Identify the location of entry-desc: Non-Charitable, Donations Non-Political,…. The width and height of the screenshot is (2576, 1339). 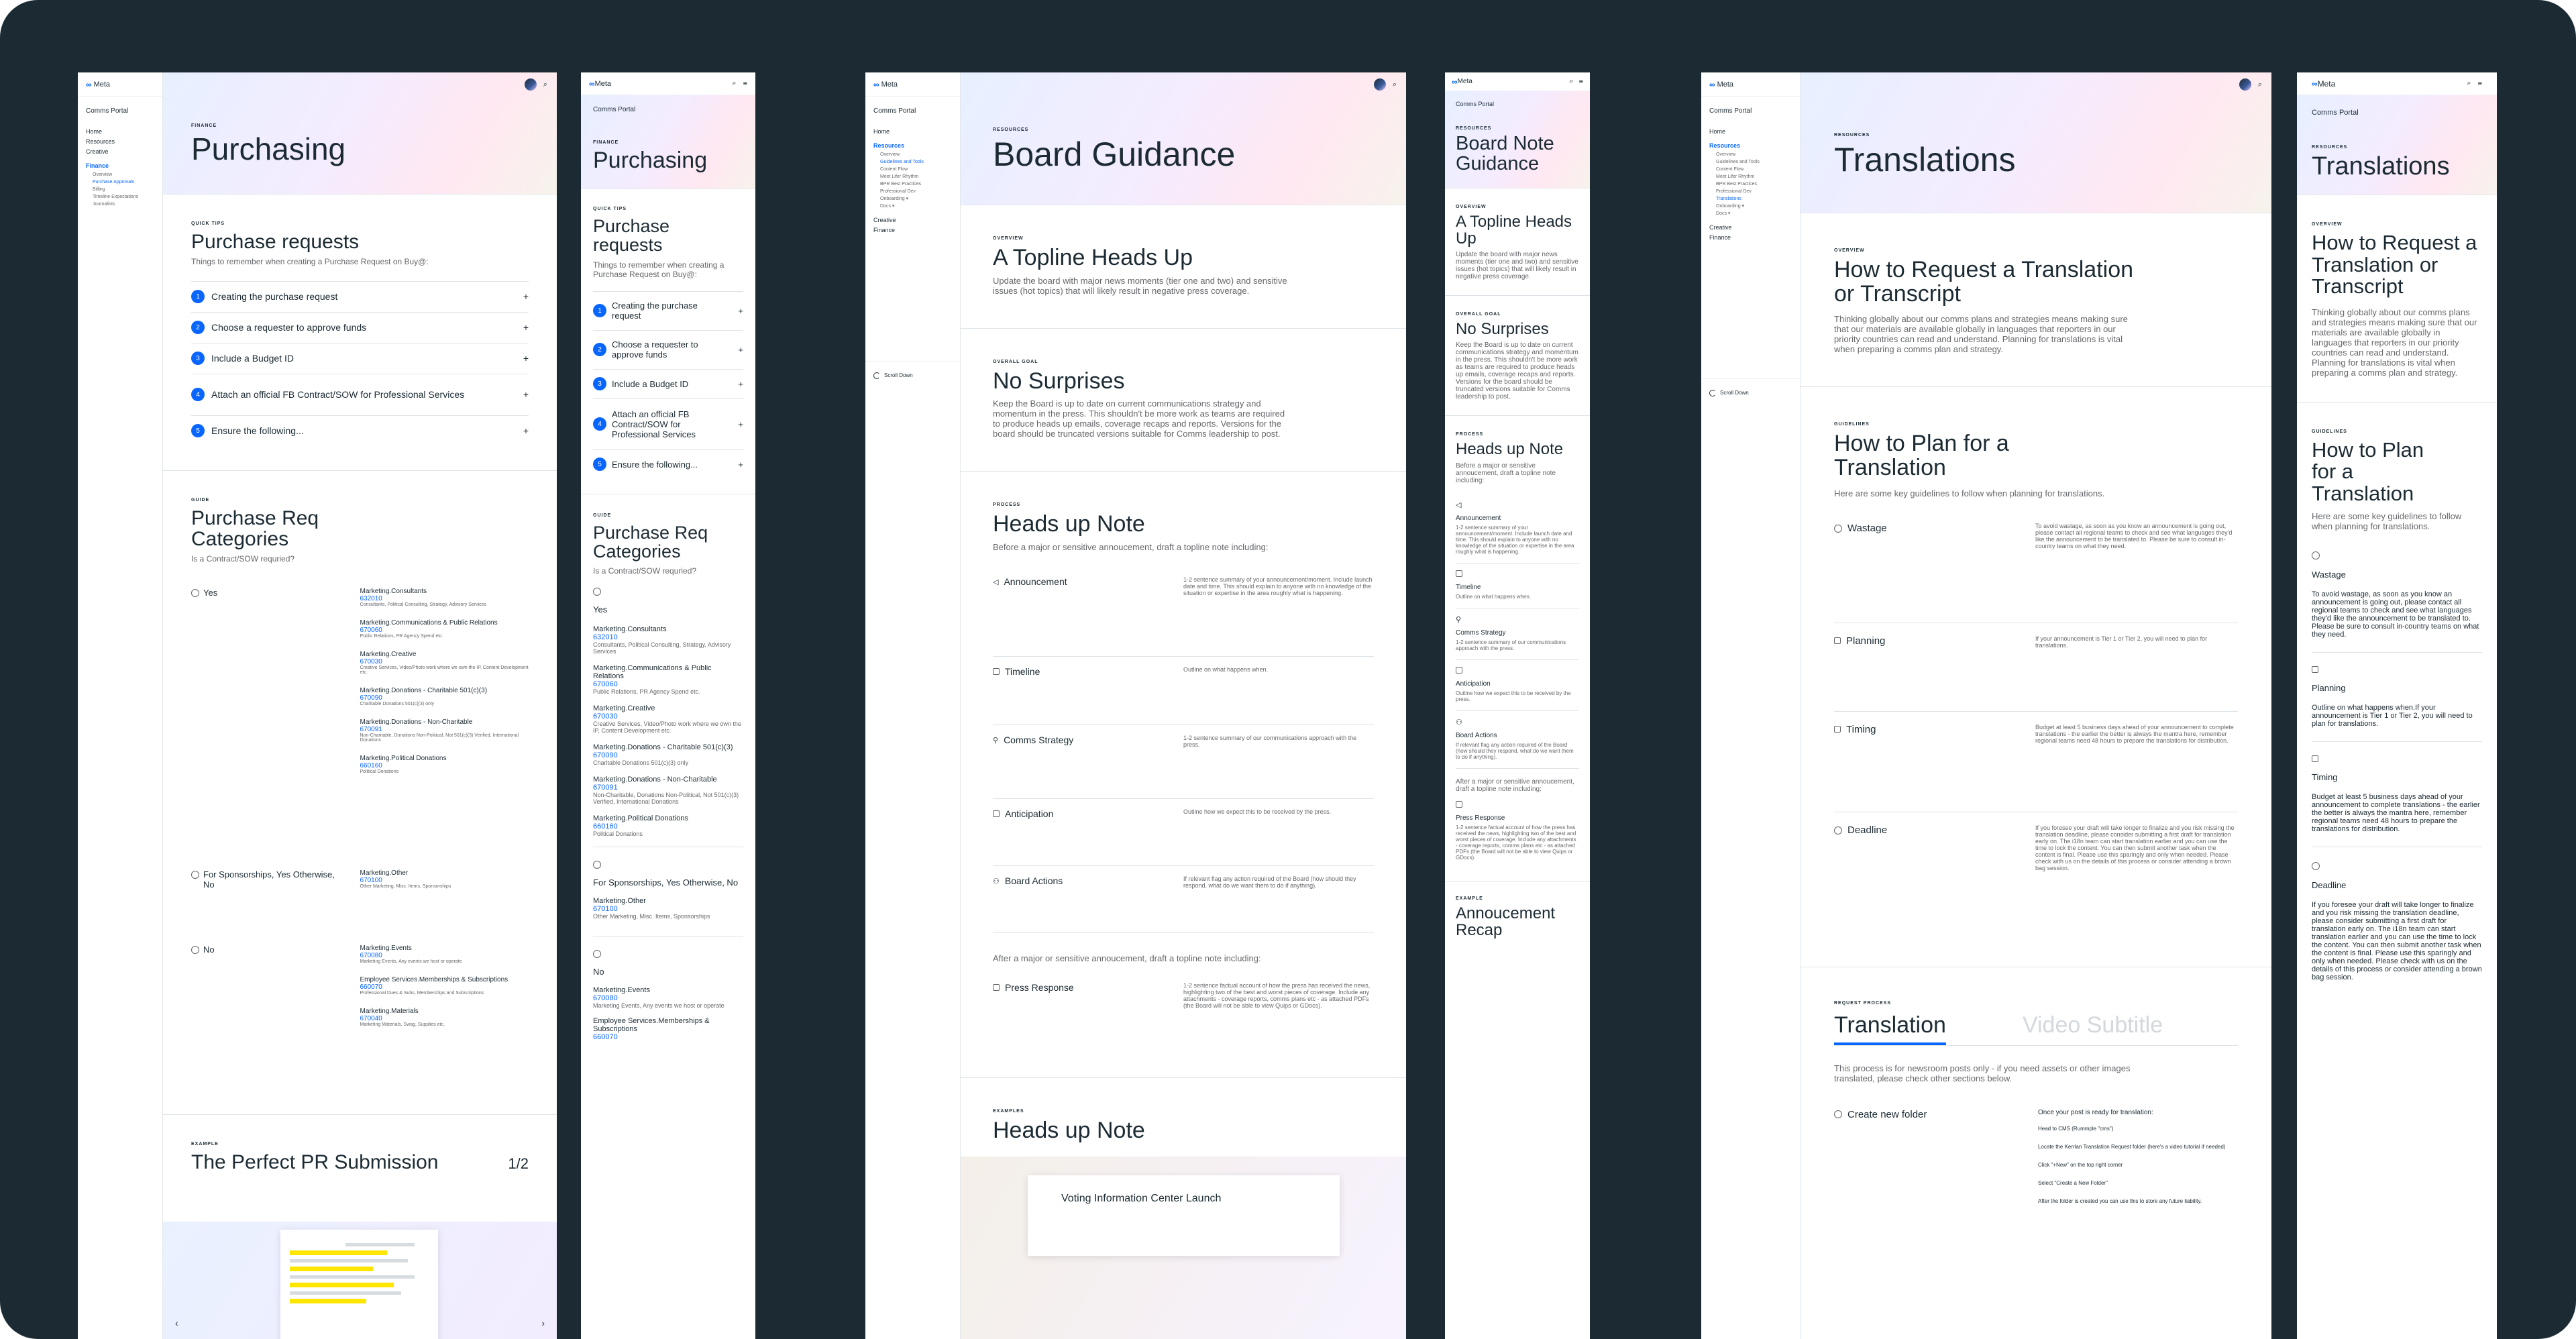
(666, 799).